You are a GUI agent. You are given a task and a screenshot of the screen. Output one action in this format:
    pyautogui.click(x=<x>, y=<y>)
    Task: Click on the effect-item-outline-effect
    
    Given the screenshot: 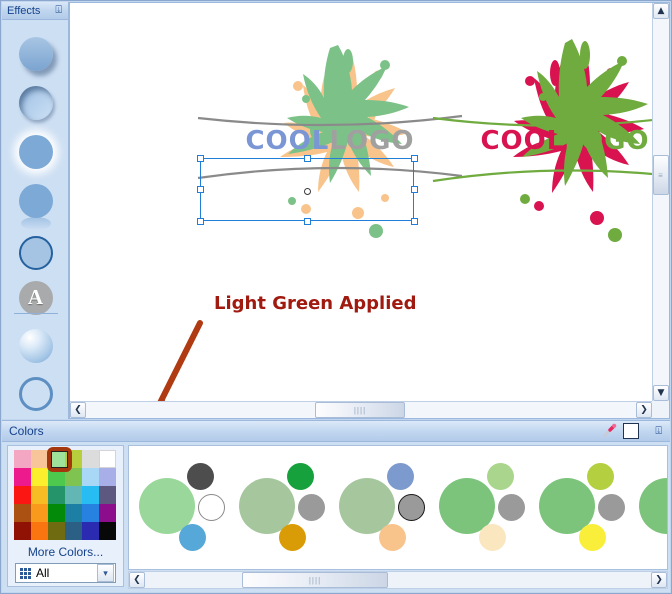 What is the action you would take?
    pyautogui.click(x=35, y=252)
    